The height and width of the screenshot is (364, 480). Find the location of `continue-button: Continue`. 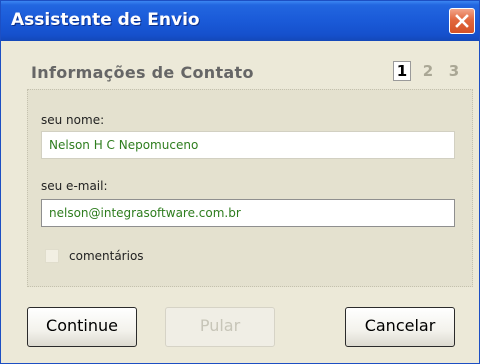

continue-button: Continue is located at coordinates (82, 327).